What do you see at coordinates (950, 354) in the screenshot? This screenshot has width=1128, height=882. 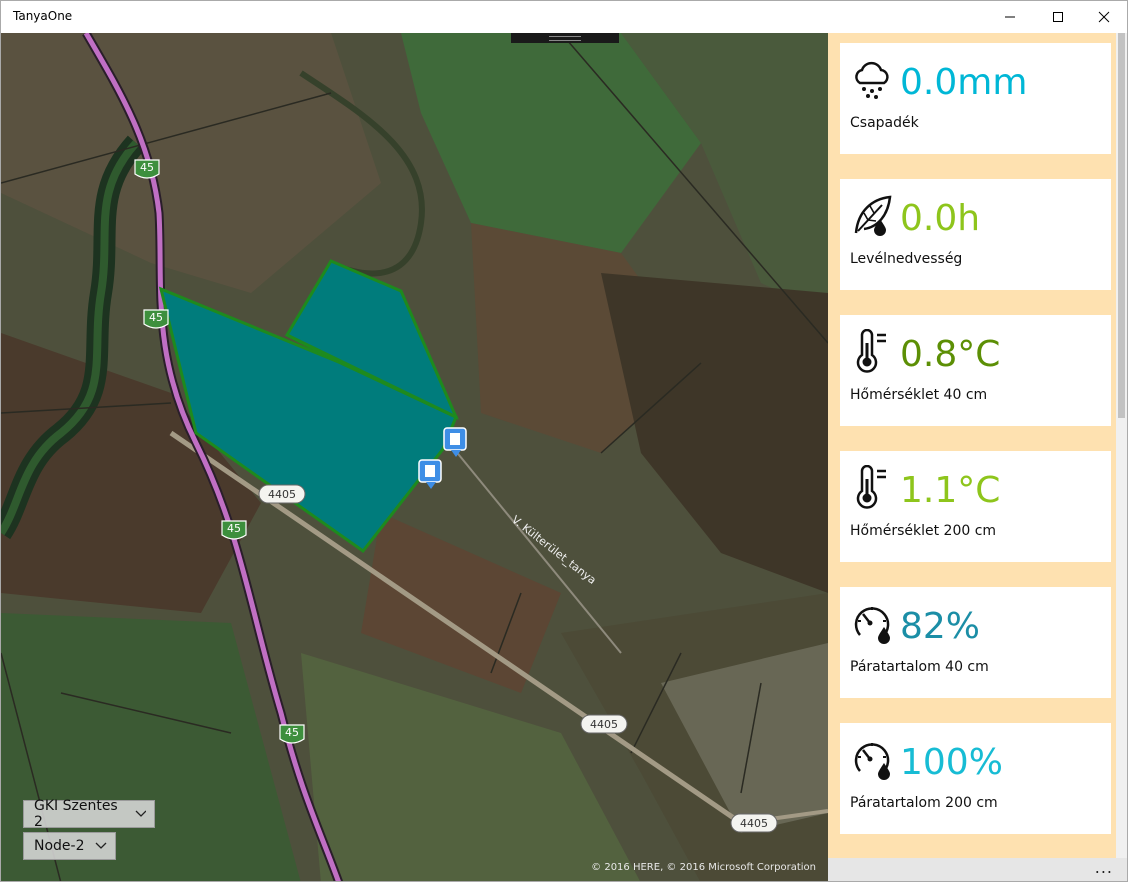 I see `sensor-value: 0.8°C` at bounding box center [950, 354].